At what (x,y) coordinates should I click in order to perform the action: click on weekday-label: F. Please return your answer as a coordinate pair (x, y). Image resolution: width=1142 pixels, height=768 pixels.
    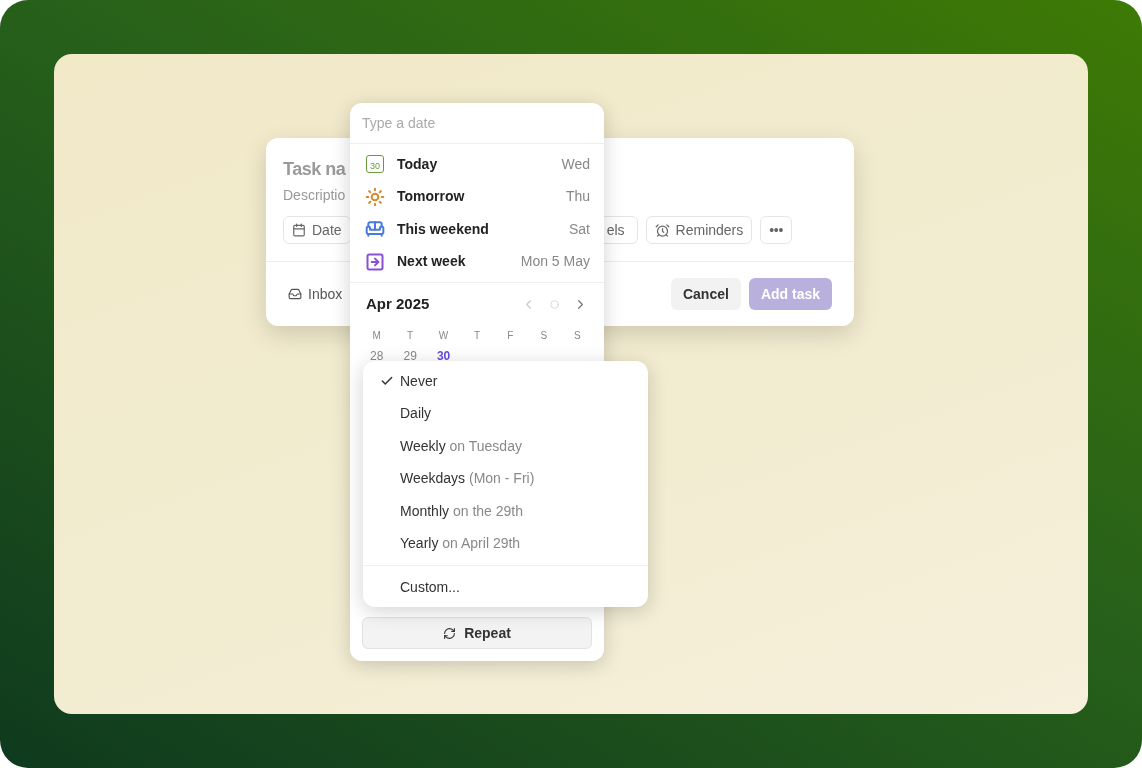
    Looking at the image, I should click on (510, 335).